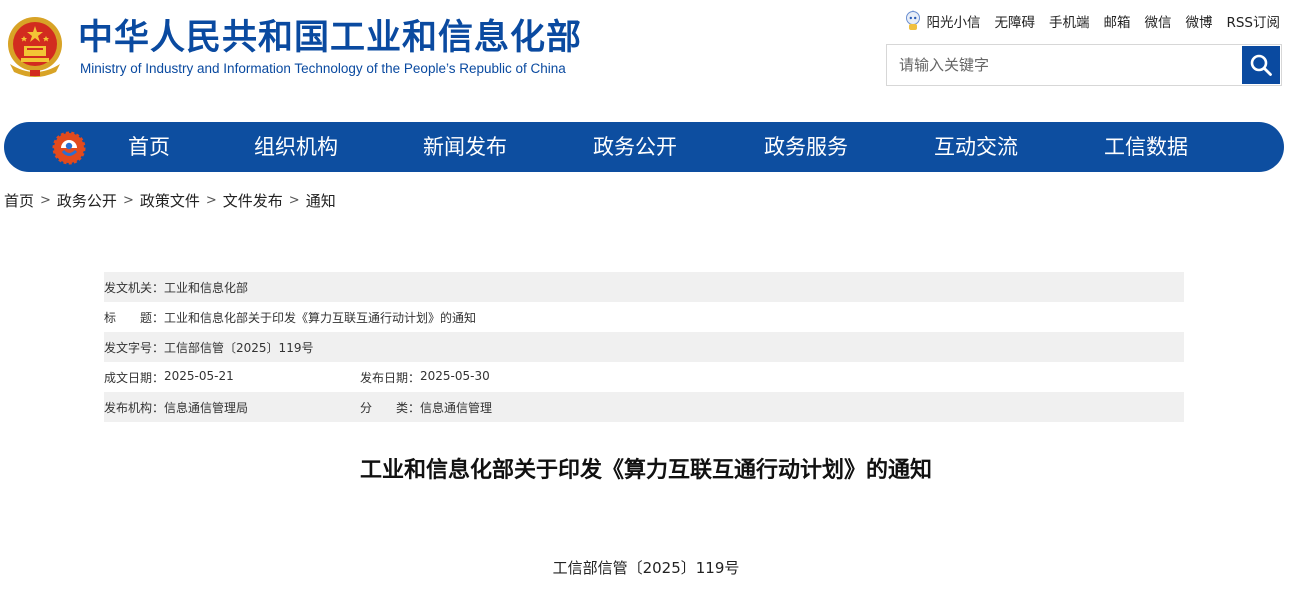 This screenshot has width=1292, height=590. Describe the element at coordinates (1064, 65) in the screenshot. I see `search-input` at that location.